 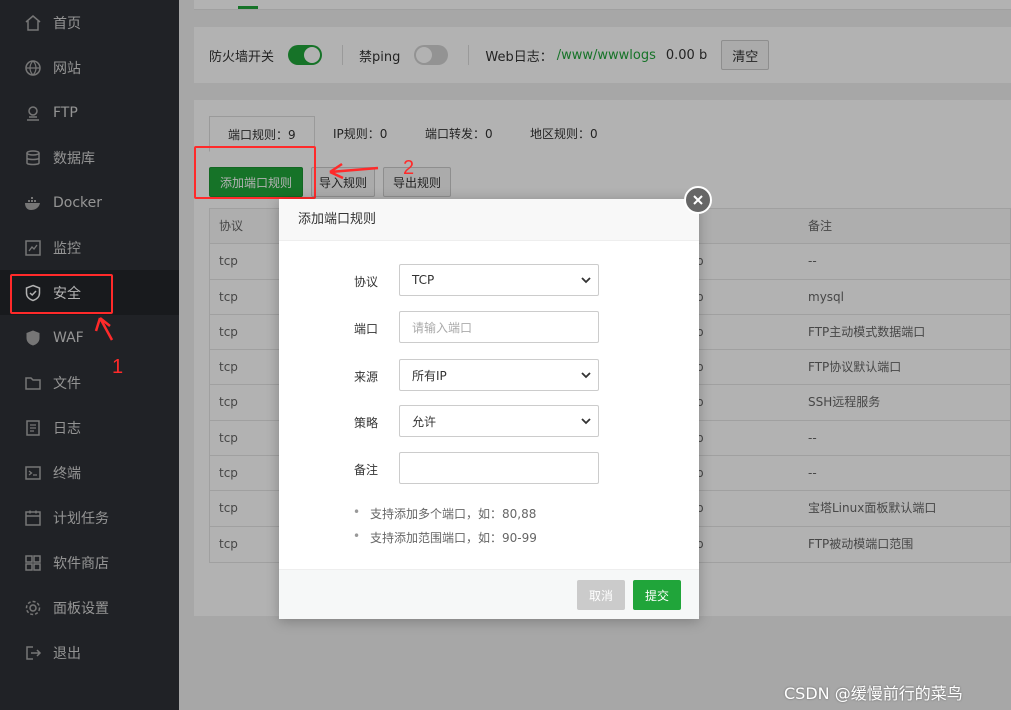 What do you see at coordinates (255, 172) in the screenshot?
I see `annotation-box-add-rule` at bounding box center [255, 172].